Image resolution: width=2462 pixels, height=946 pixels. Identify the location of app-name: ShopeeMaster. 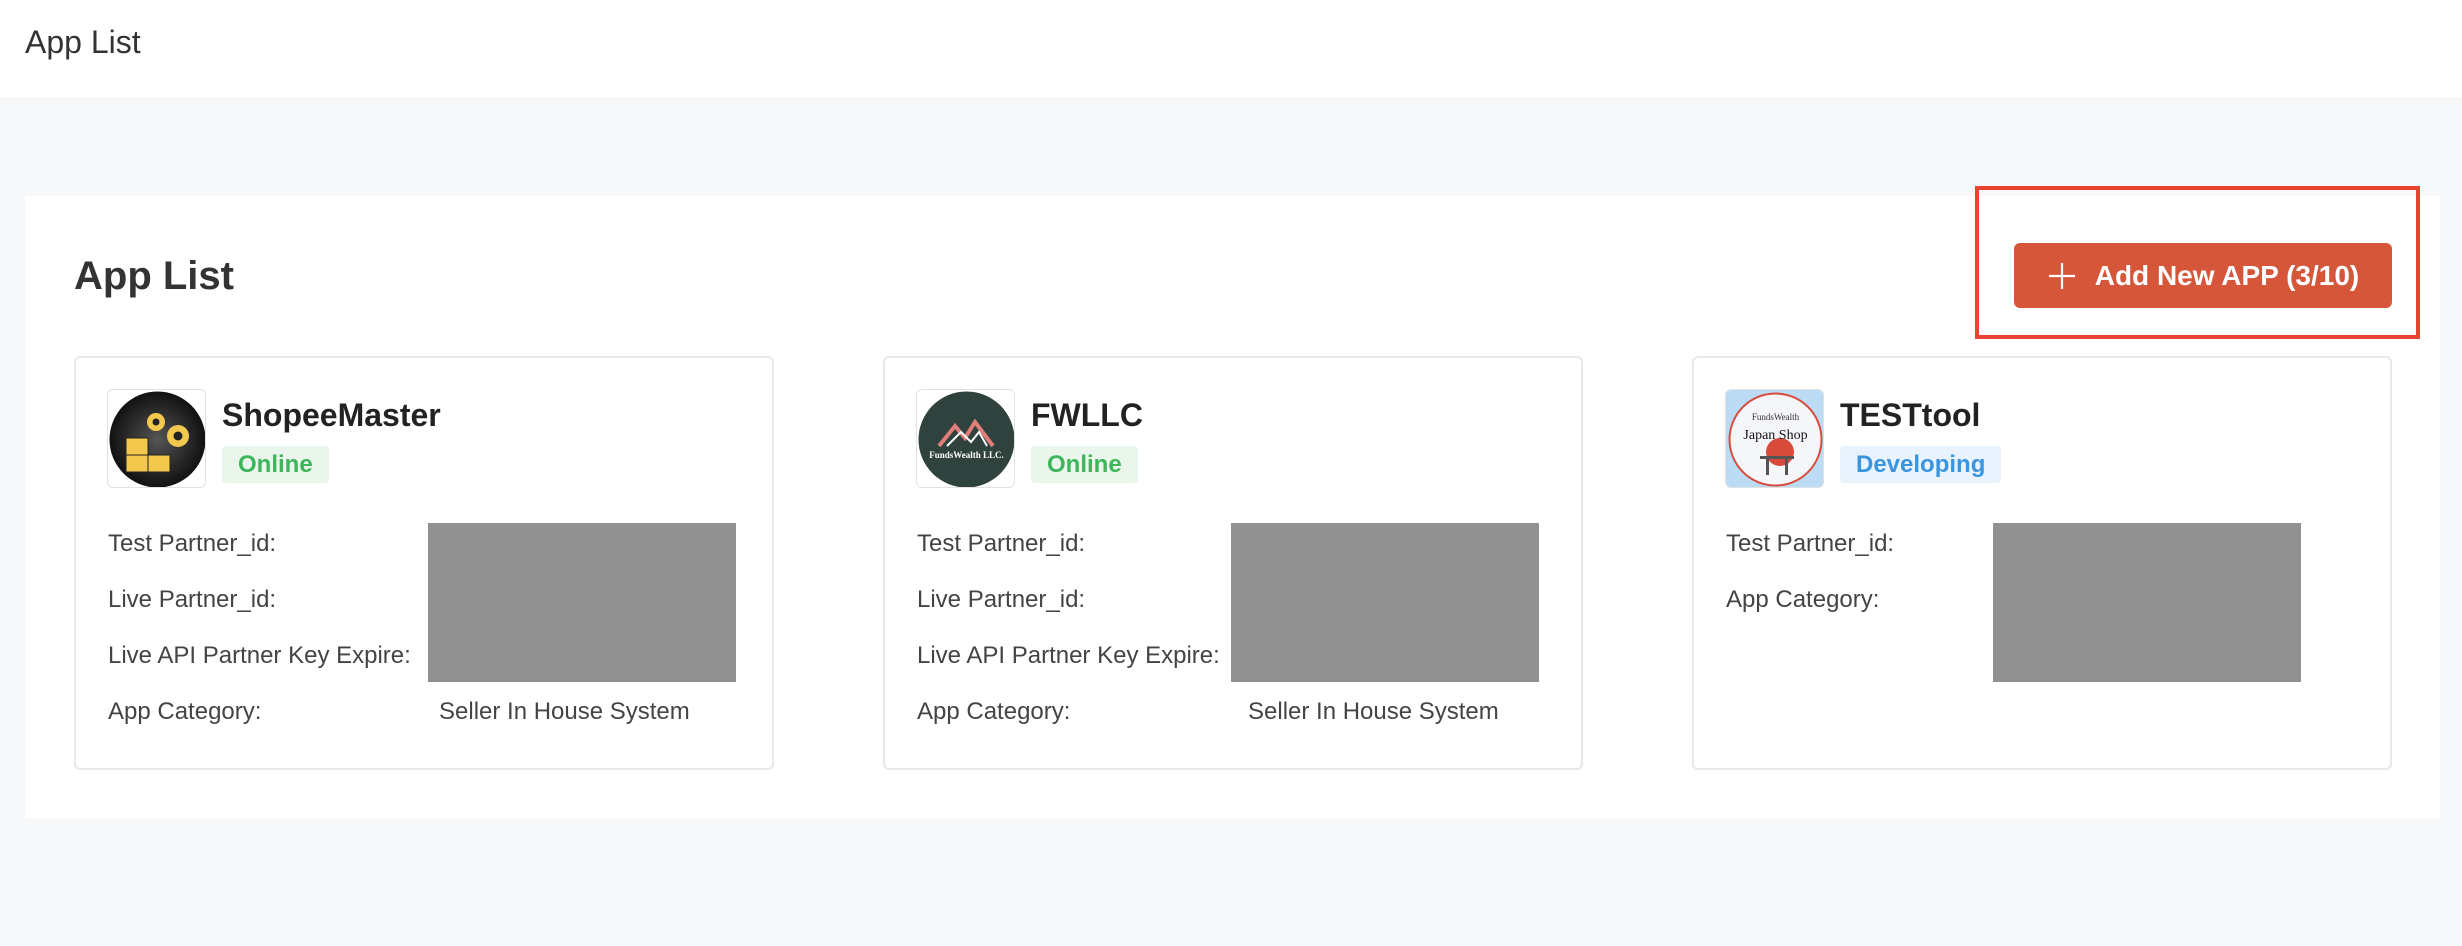
(331, 415).